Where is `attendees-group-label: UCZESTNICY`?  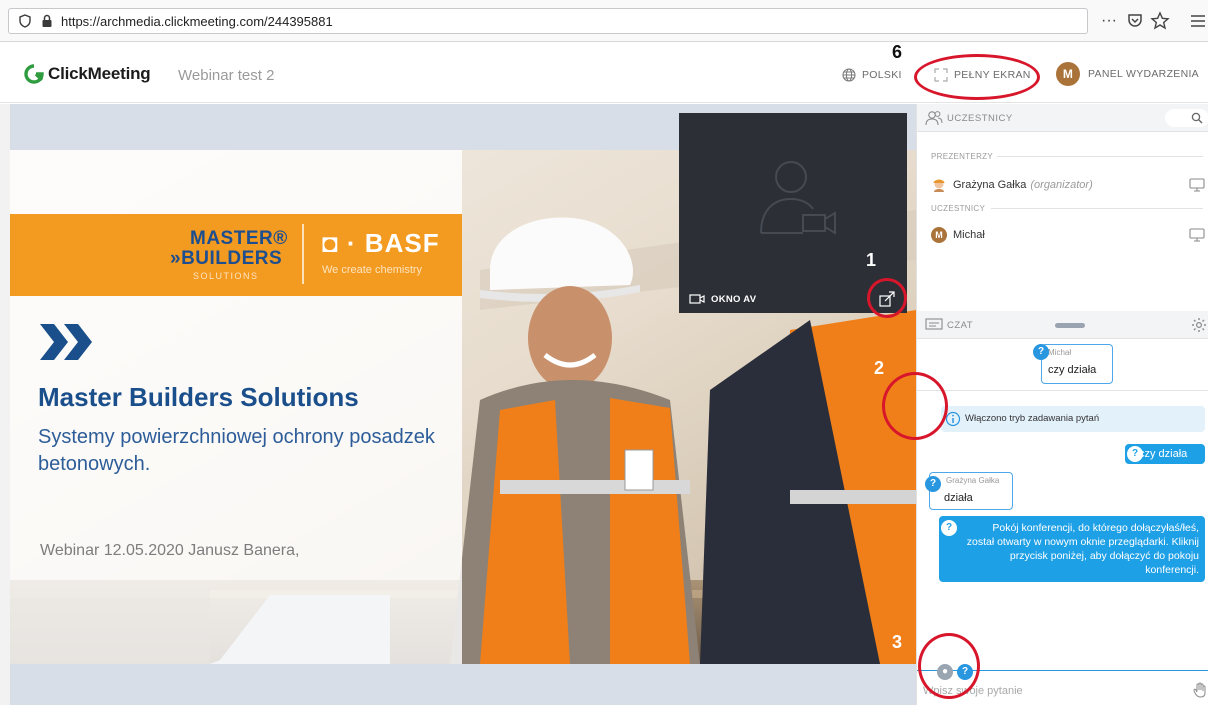 attendees-group-label: UCZESTNICY is located at coordinates (958, 208).